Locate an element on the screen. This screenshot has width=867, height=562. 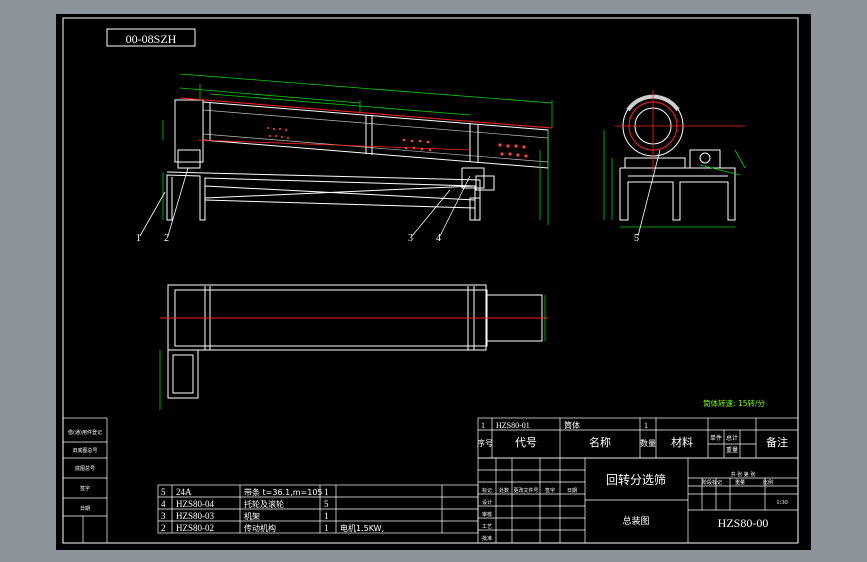
parts-row-qty: 5 is located at coordinates (326, 504).